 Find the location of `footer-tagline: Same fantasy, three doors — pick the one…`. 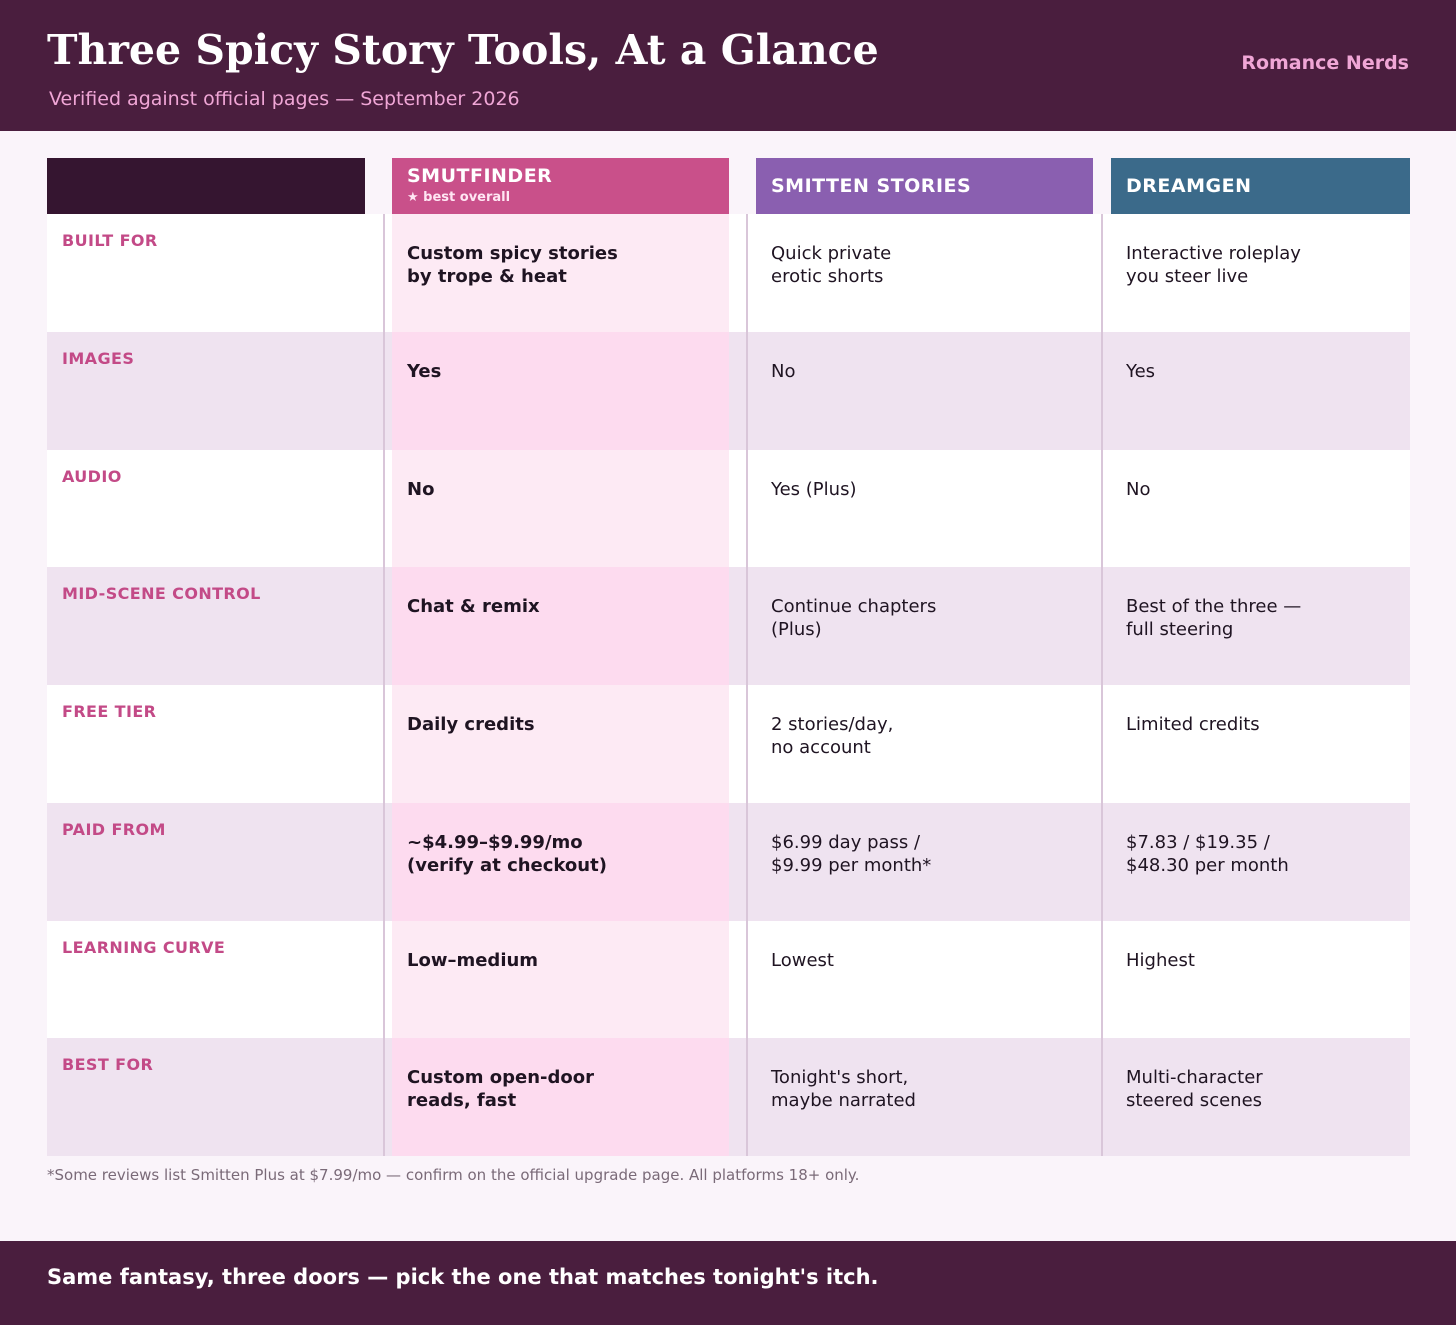

footer-tagline: Same fantasy, three doors — pick the one… is located at coordinates (463, 1277).